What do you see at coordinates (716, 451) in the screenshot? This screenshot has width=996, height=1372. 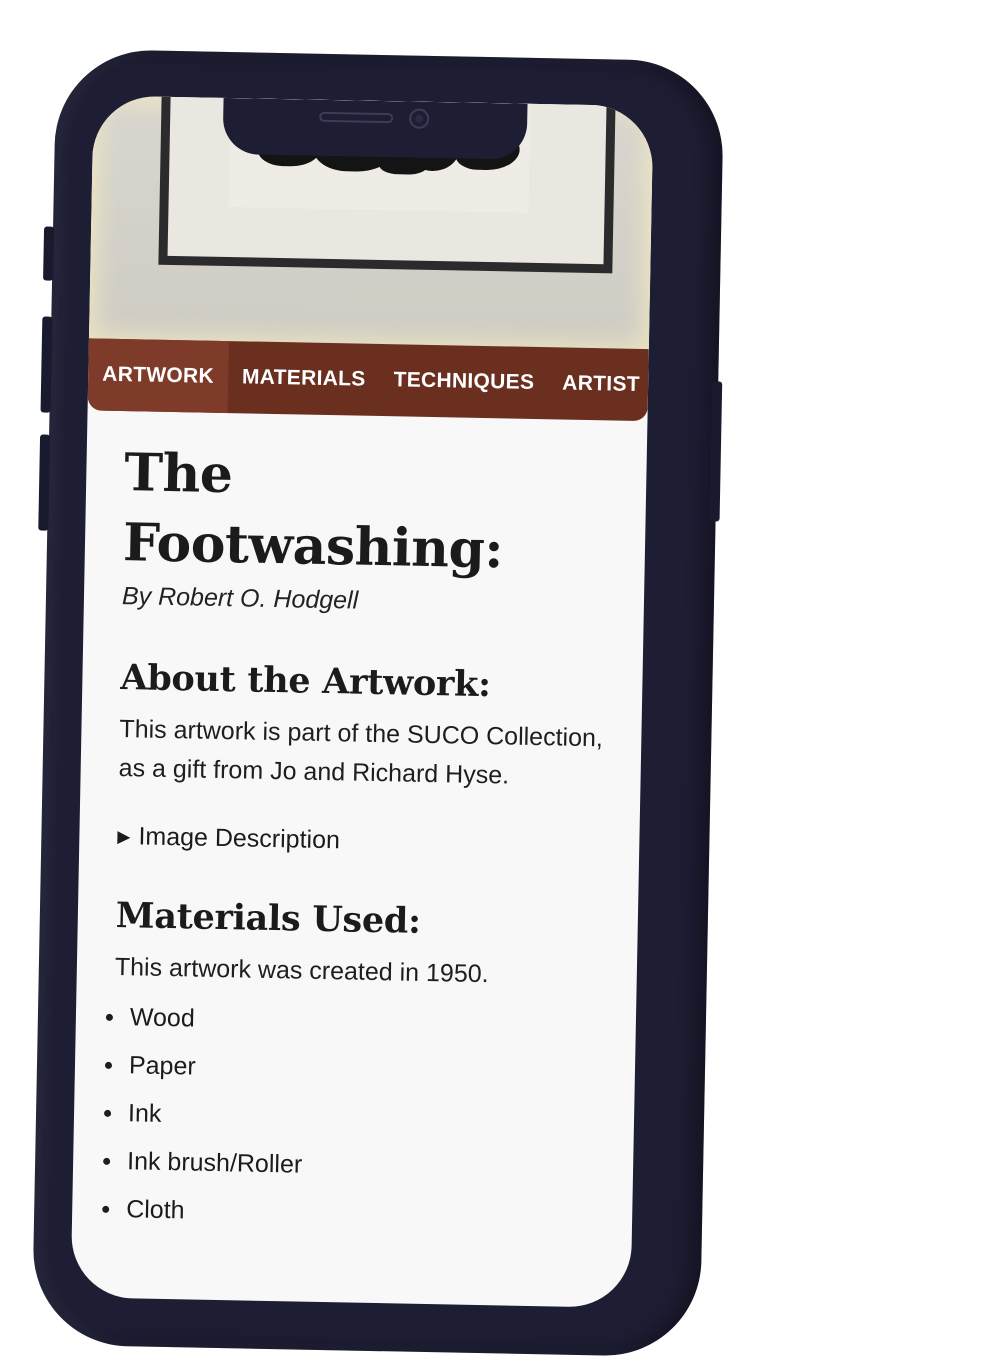 I see `power-button` at bounding box center [716, 451].